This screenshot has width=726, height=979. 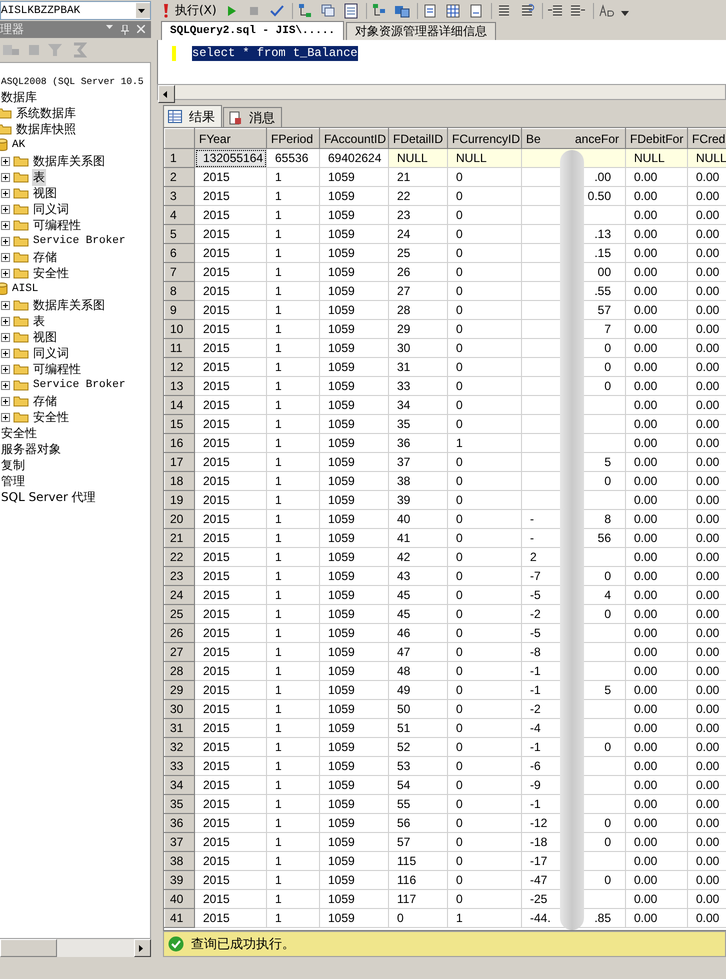 I want to click on tree-item: AISL, so click(x=25, y=289).